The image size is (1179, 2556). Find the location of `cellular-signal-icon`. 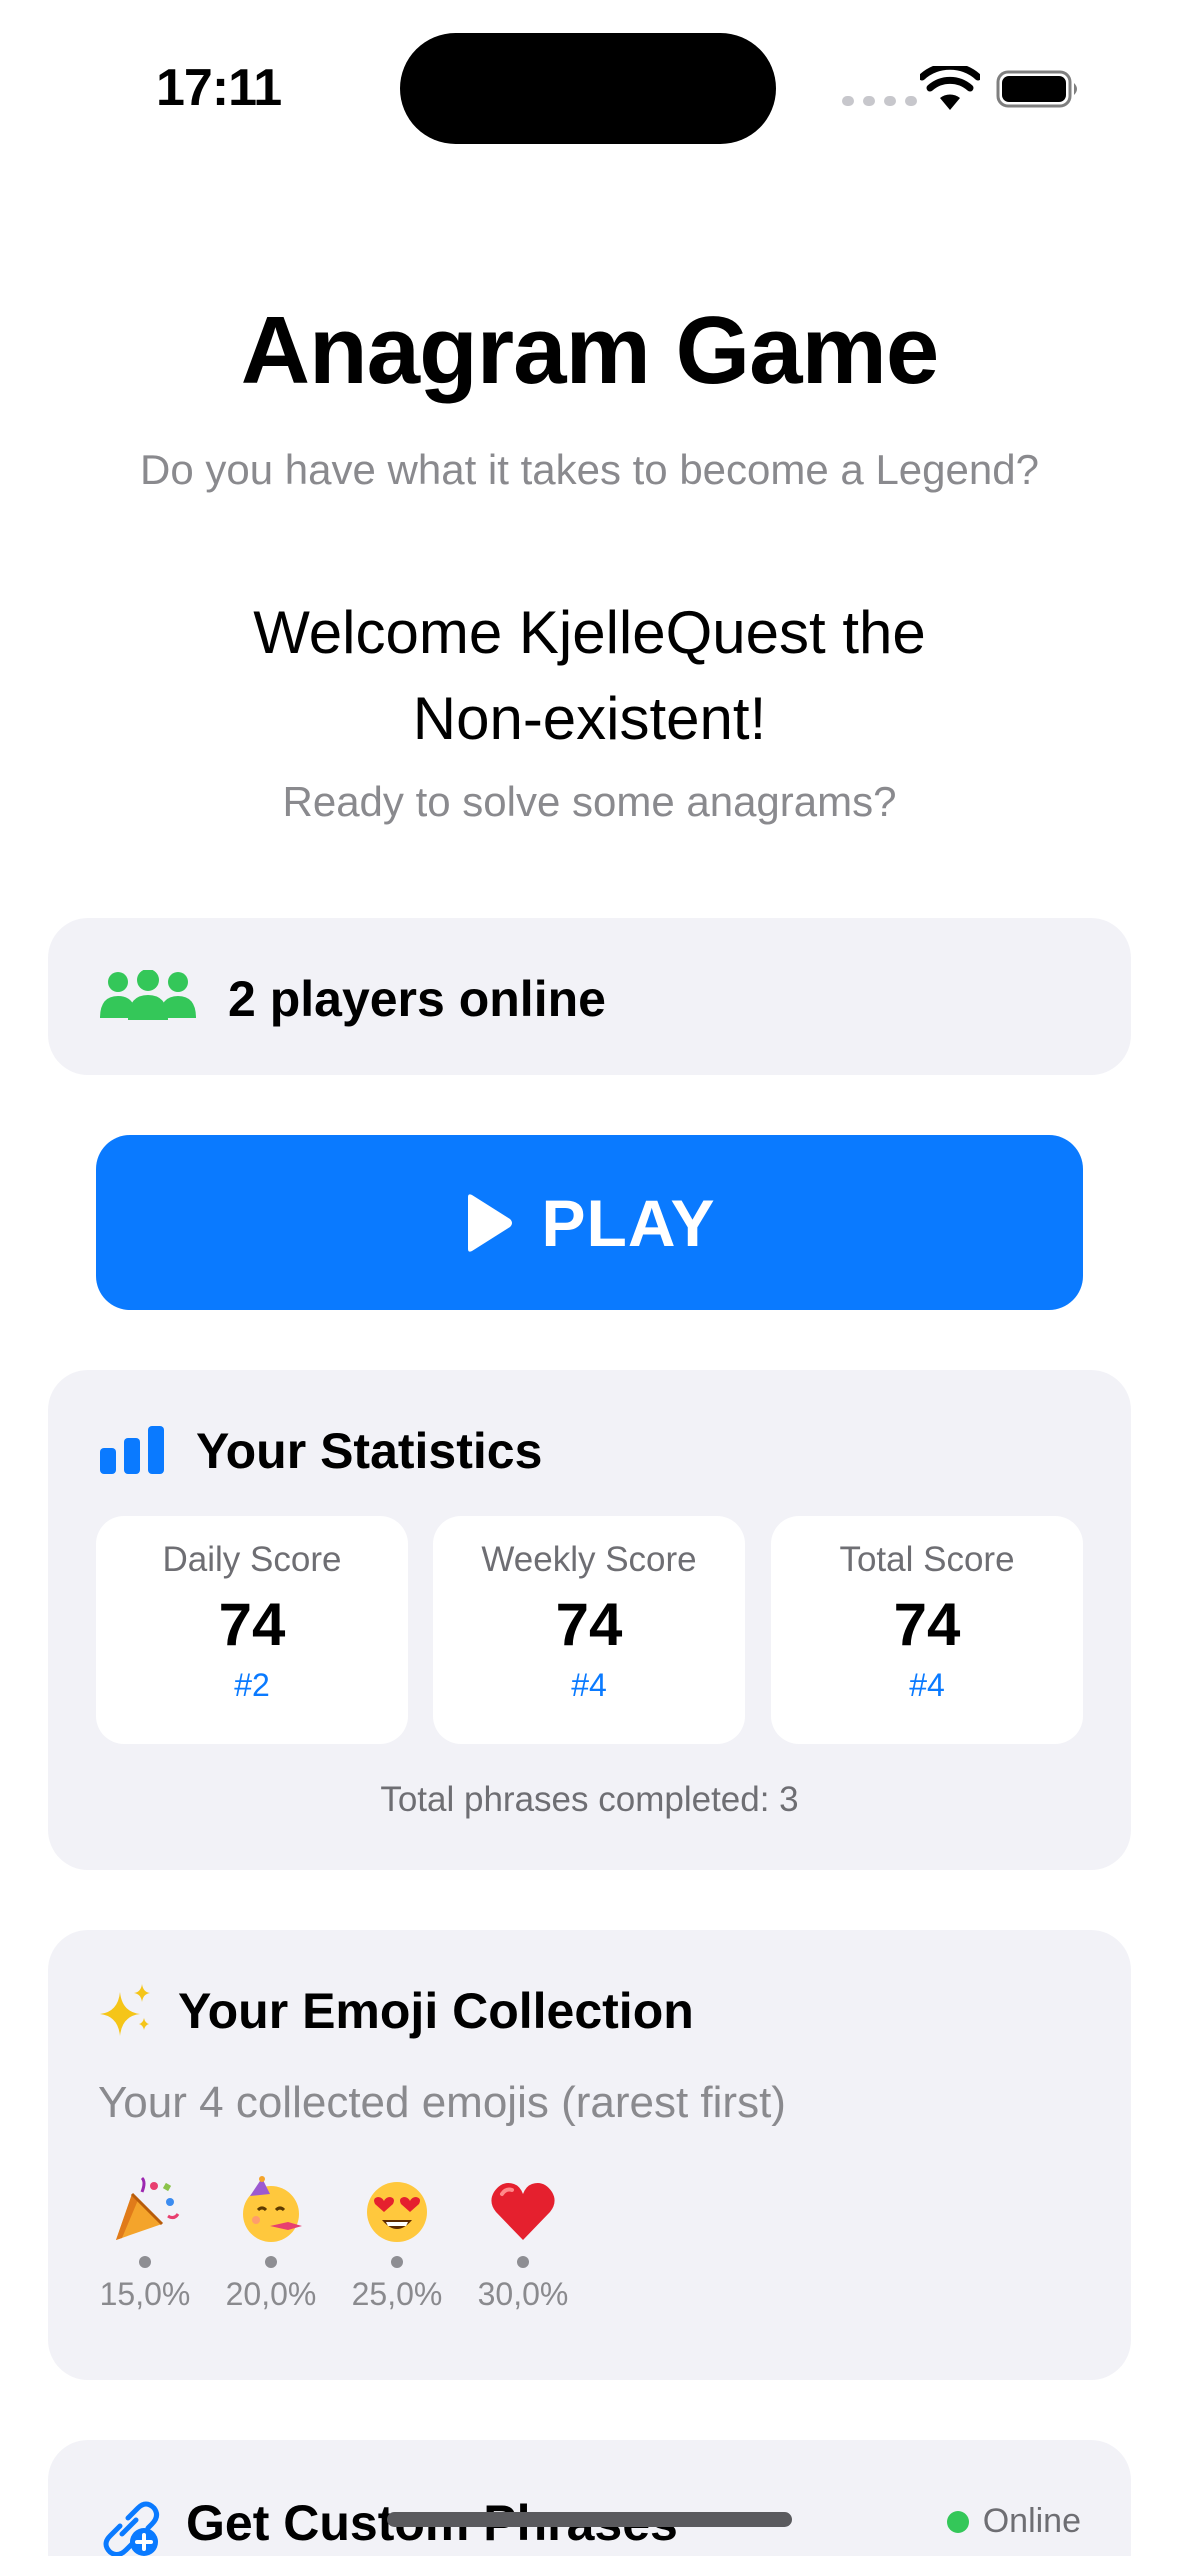

cellular-signal-icon is located at coordinates (879, 101).